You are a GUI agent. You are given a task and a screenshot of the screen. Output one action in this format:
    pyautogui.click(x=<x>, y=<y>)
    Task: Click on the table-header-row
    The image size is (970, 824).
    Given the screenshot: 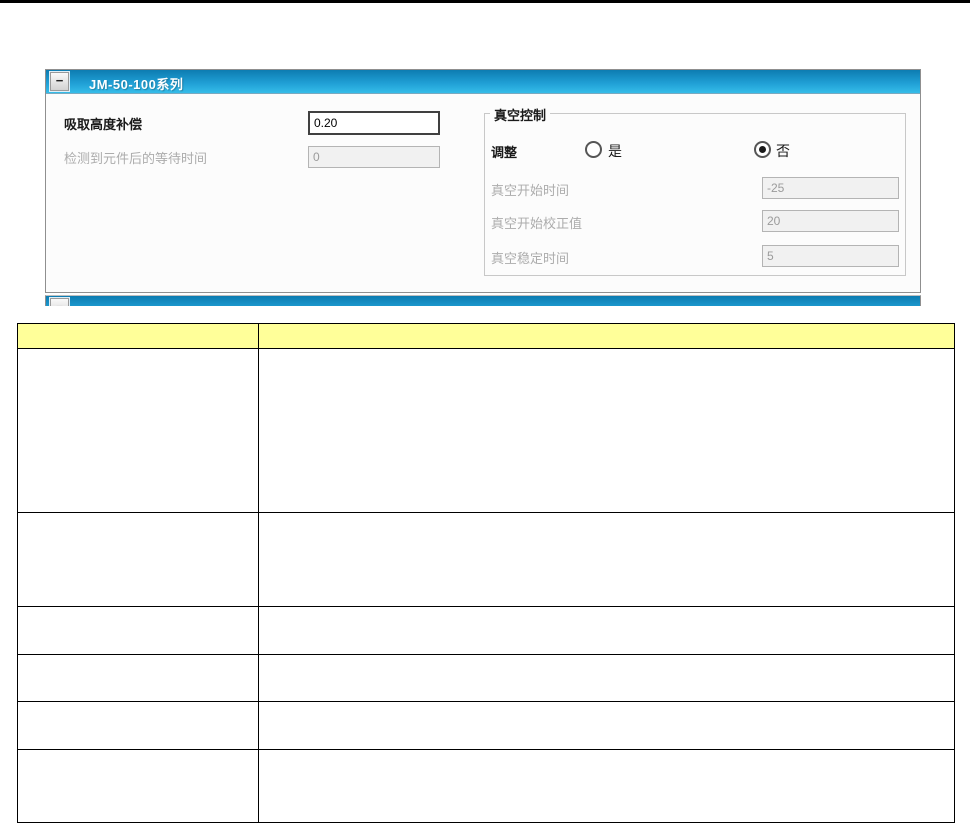 What is the action you would take?
    pyautogui.click(x=486, y=336)
    